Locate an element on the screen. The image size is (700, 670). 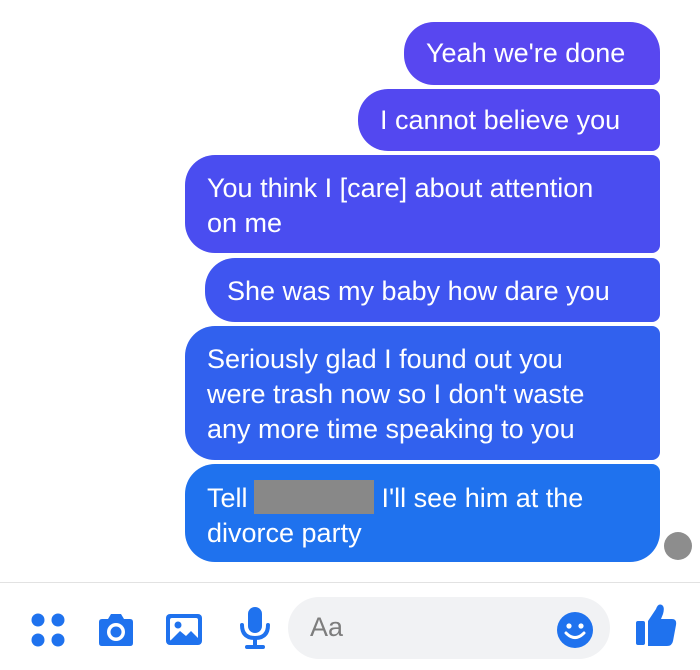
emoji-icon is located at coordinates (575, 630).